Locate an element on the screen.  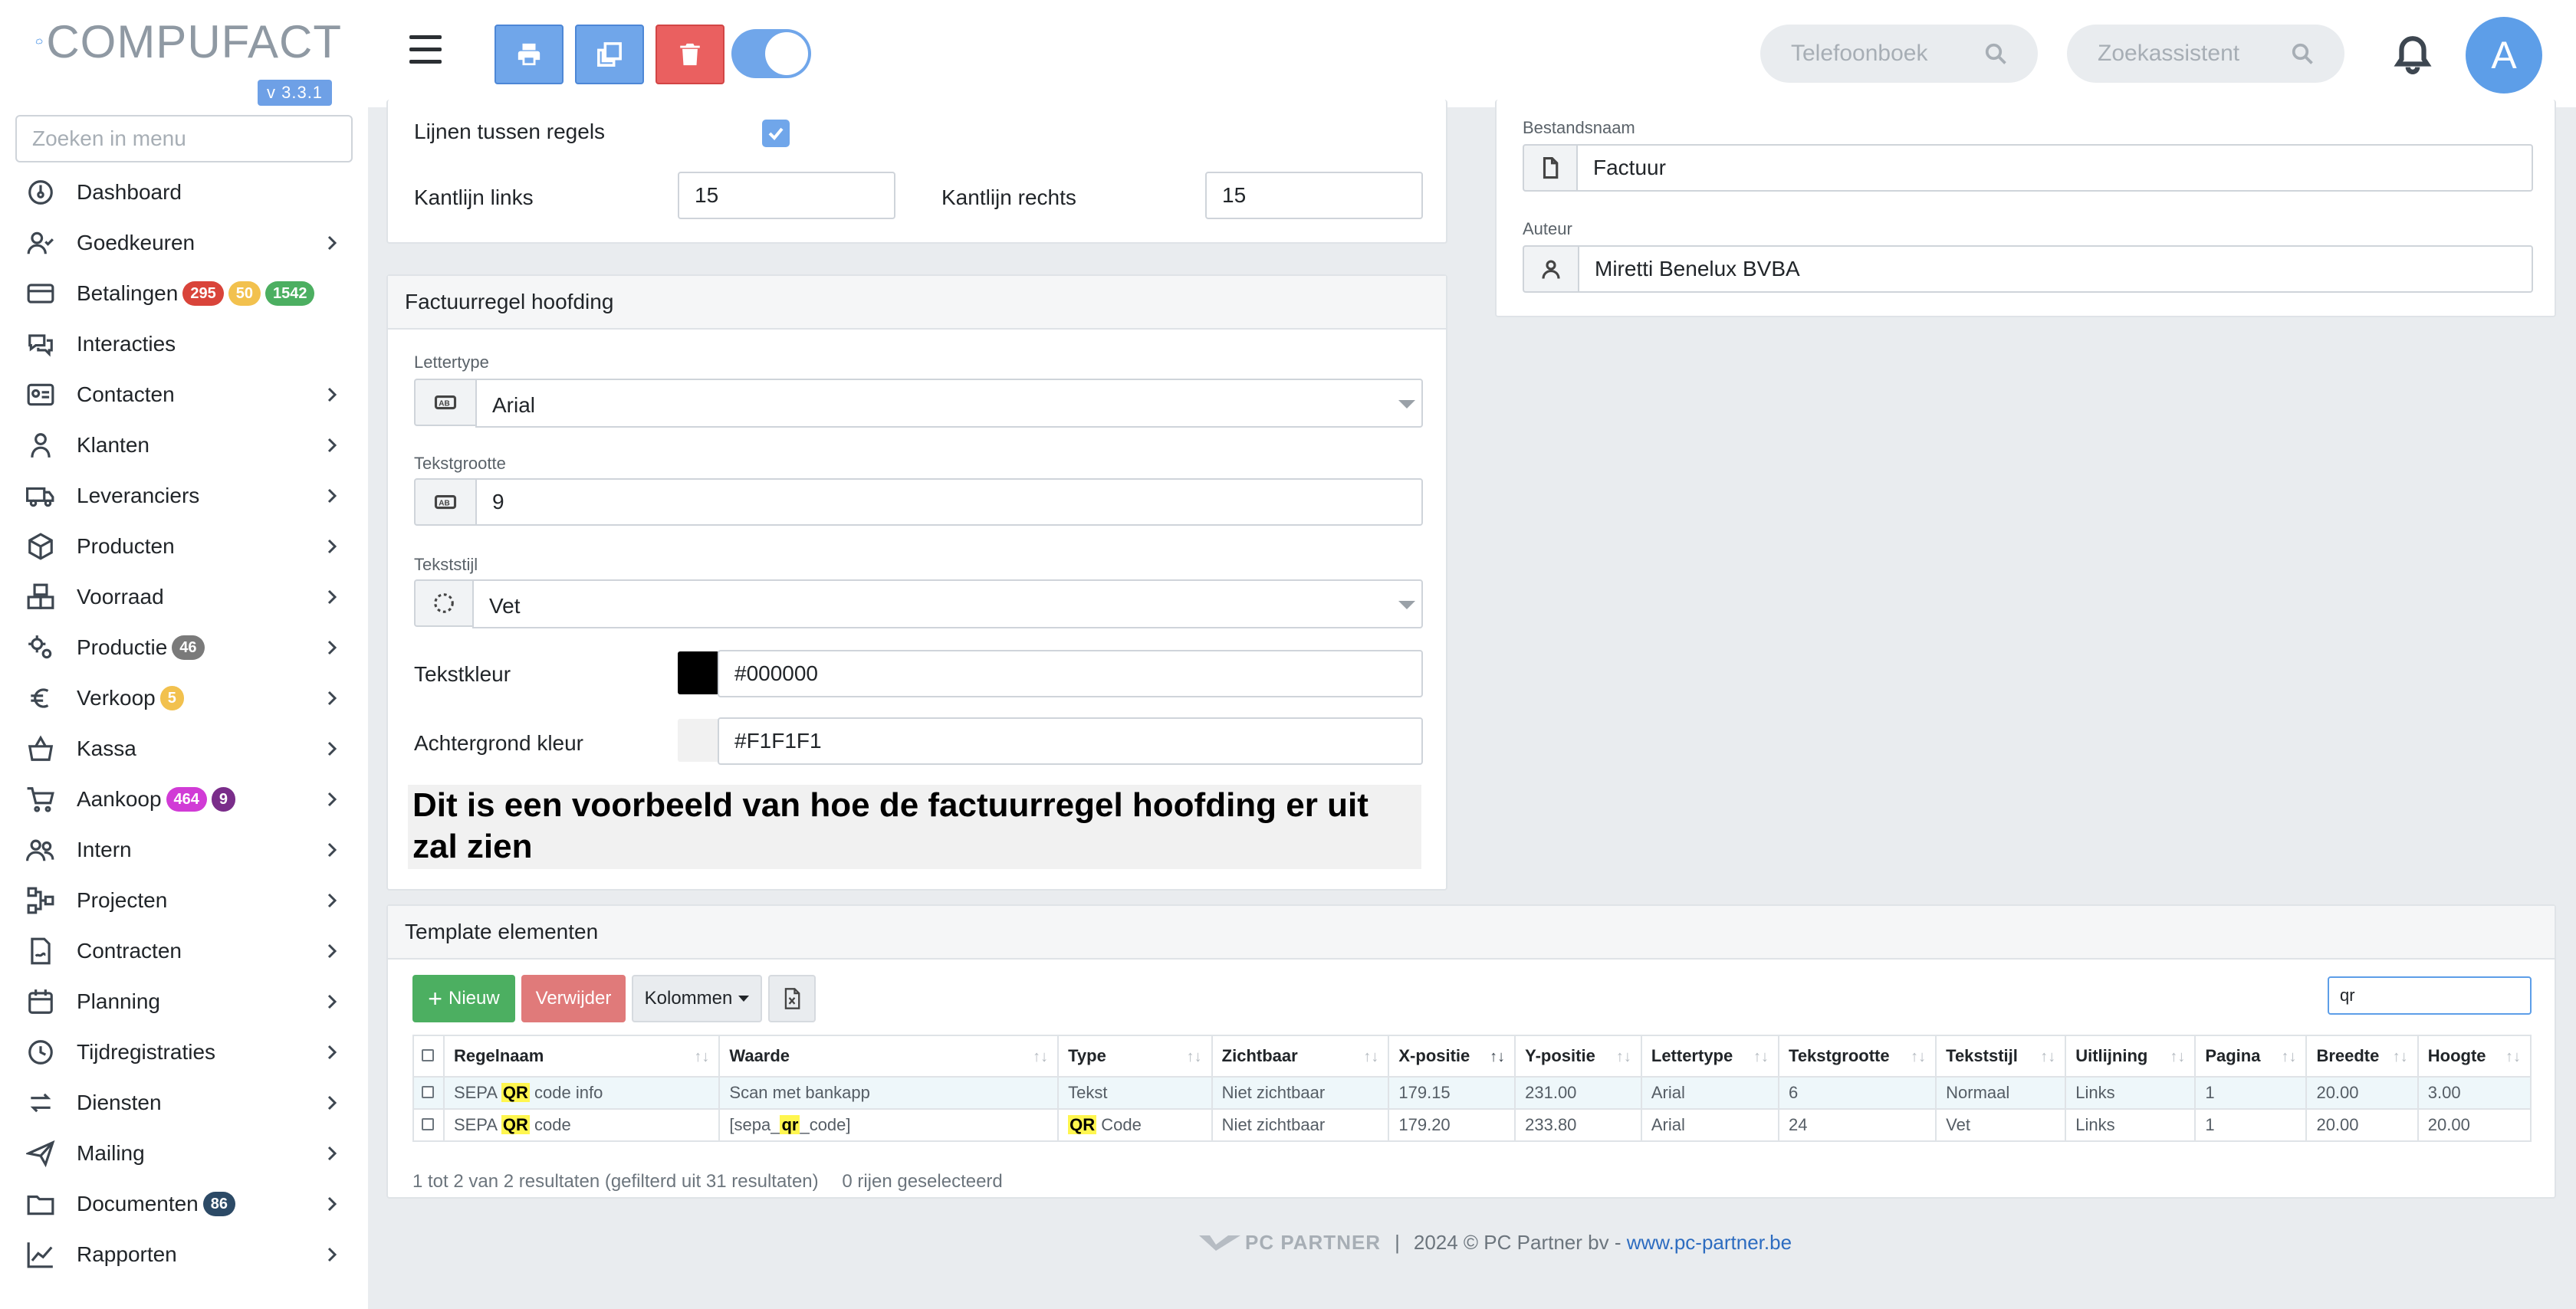
column-header-pagina: Pagina ↑↓ is located at coordinates (2251, 1057).